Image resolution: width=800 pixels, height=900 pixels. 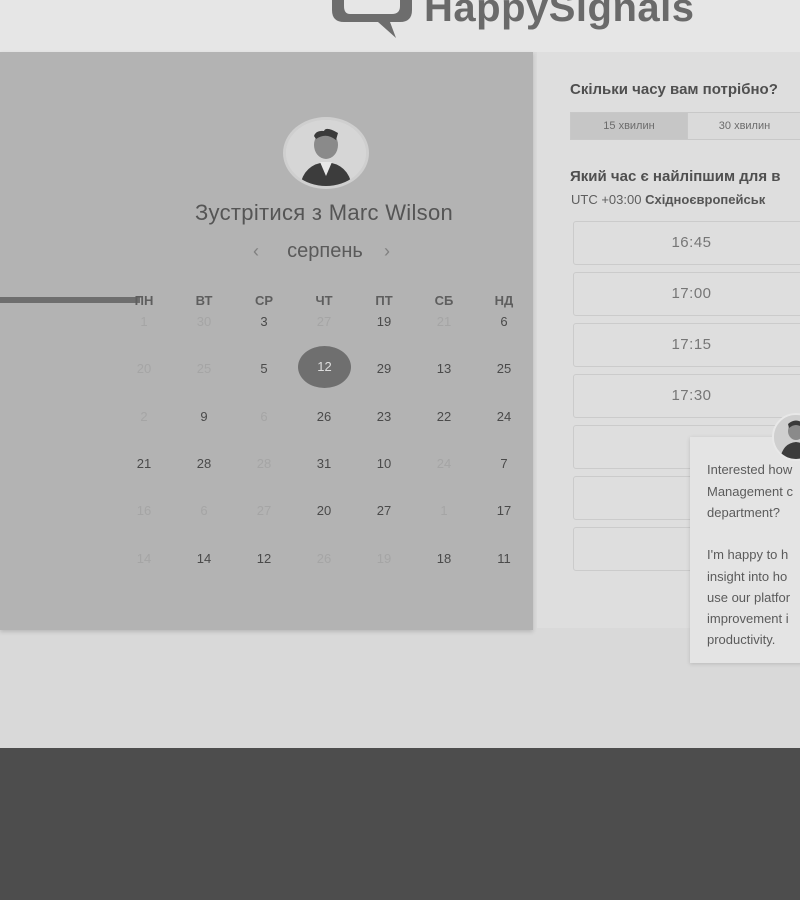 What do you see at coordinates (504, 300) in the screenshot?
I see `weekday-label: НД` at bounding box center [504, 300].